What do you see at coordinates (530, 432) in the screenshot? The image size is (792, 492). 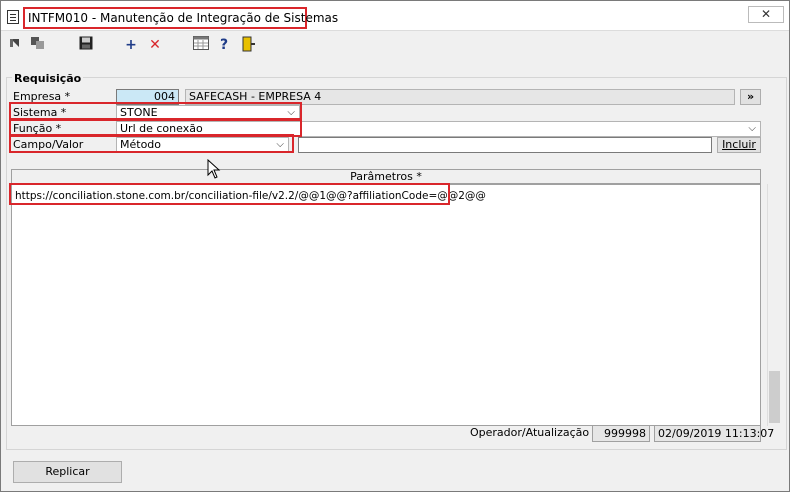 I see `operador-label: Operador/Atualização` at bounding box center [530, 432].